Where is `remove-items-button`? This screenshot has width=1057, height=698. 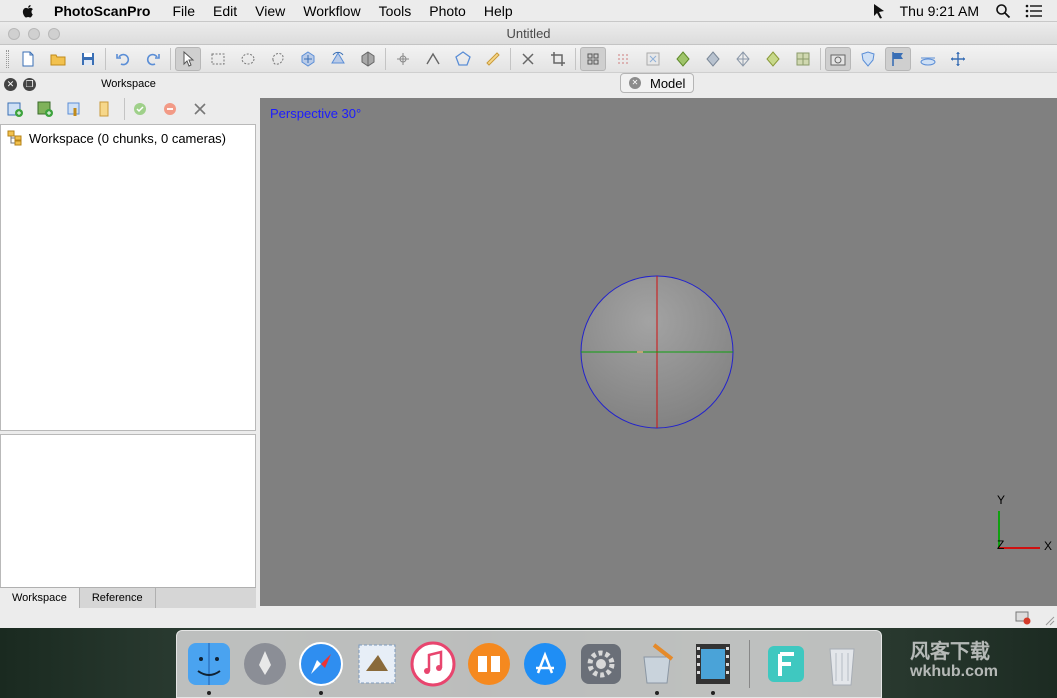 remove-items-button is located at coordinates (200, 109).